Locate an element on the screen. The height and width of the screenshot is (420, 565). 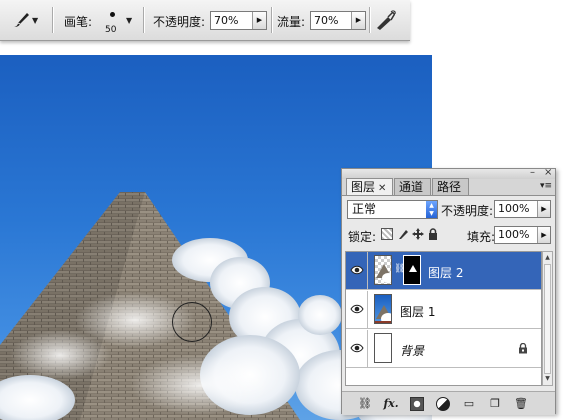
scroll-down-icon: ▼ is located at coordinates (547, 379).